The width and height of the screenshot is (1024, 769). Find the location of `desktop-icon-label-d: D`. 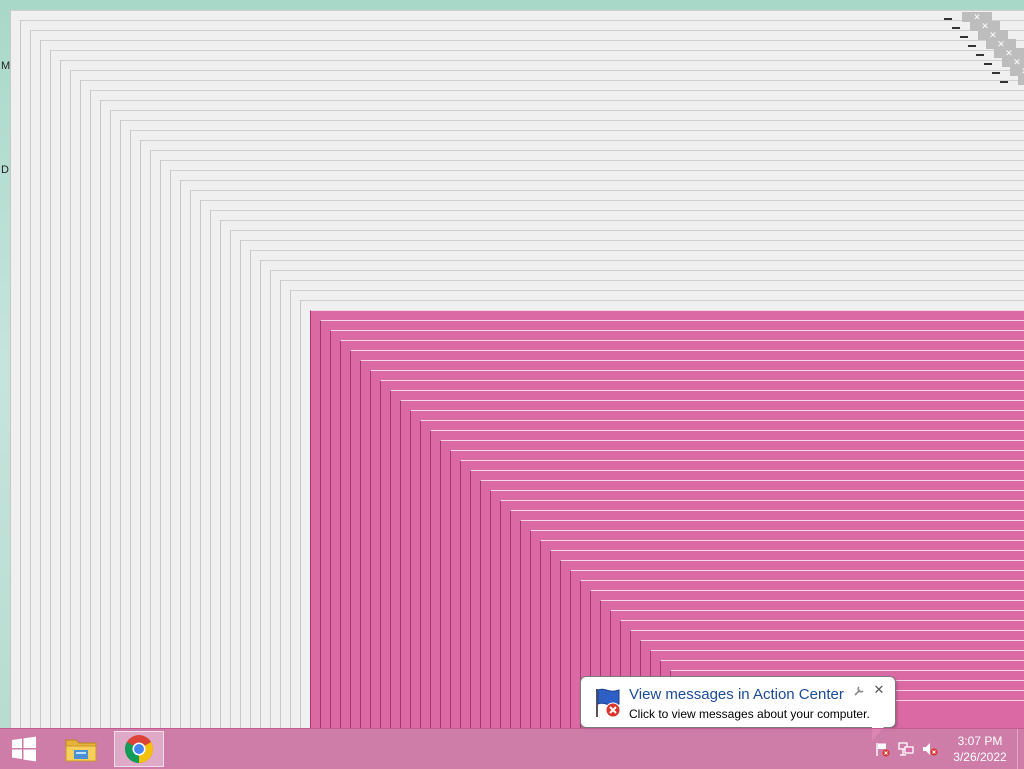

desktop-icon-label-d: D is located at coordinates (5, 170).